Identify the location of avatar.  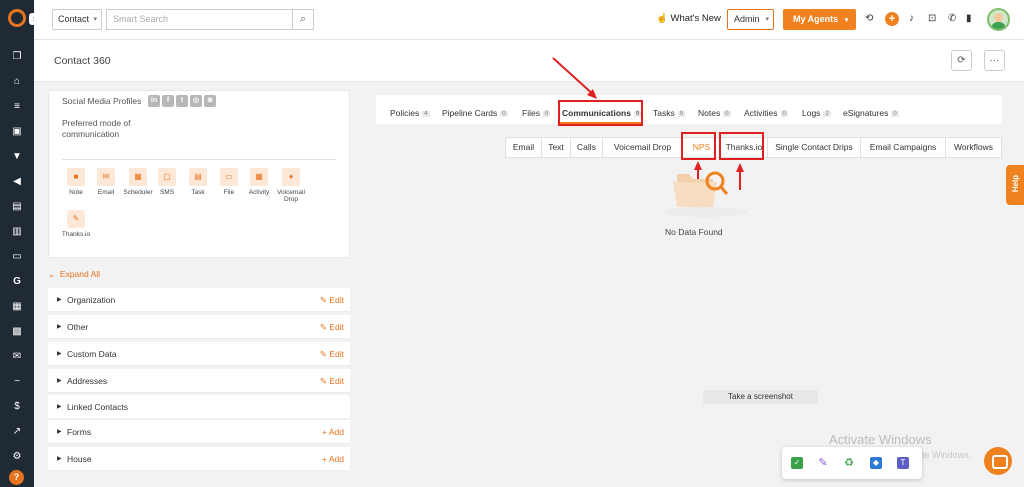
(998, 19).